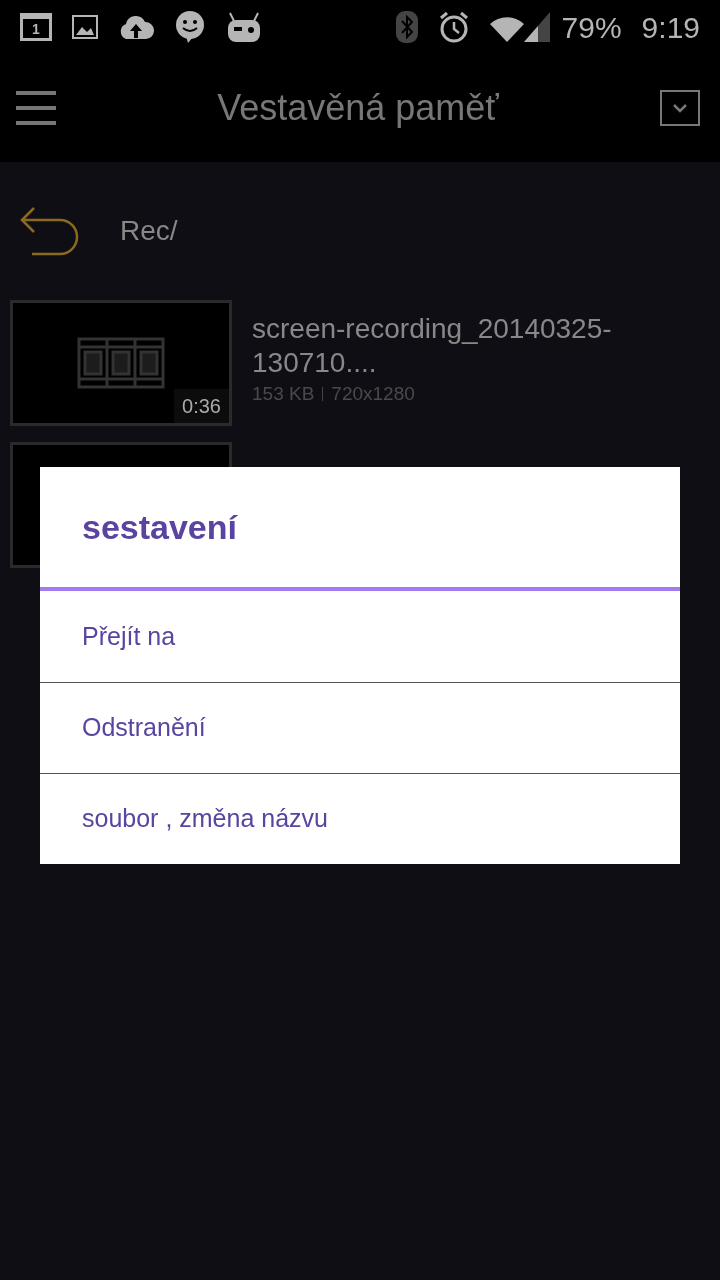  Describe the element at coordinates (244, 27) in the screenshot. I see `robot-head-icon` at that location.